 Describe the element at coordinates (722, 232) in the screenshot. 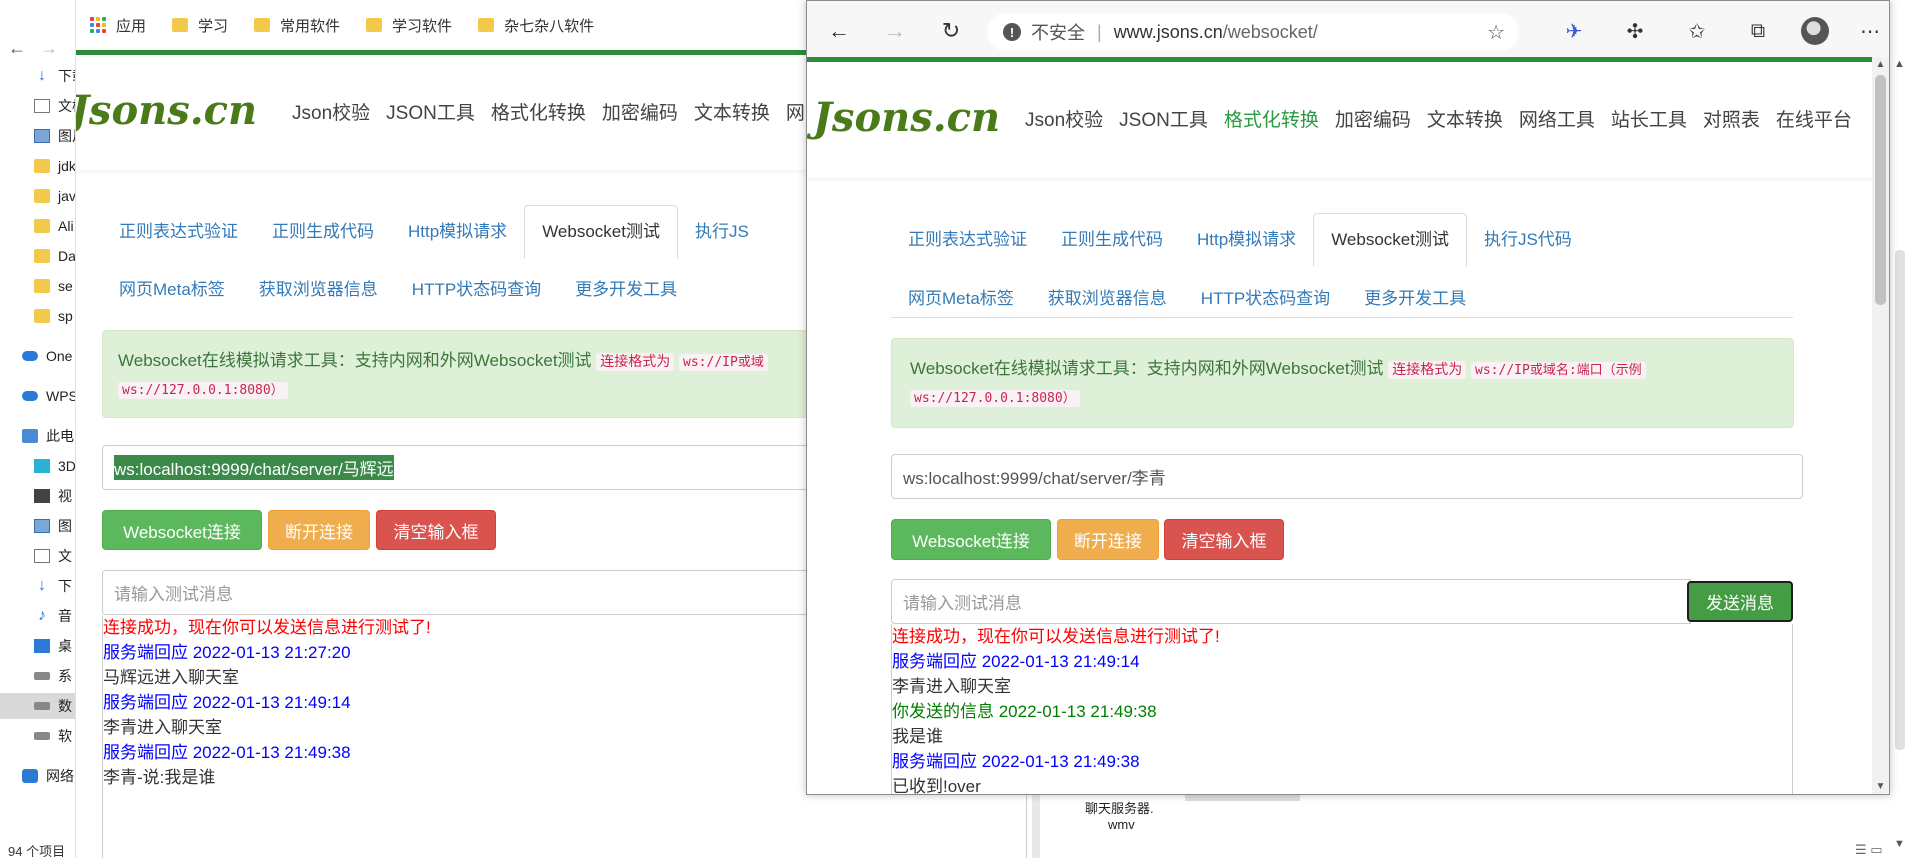

I see `tab-run-js-partial: 执行JS` at that location.